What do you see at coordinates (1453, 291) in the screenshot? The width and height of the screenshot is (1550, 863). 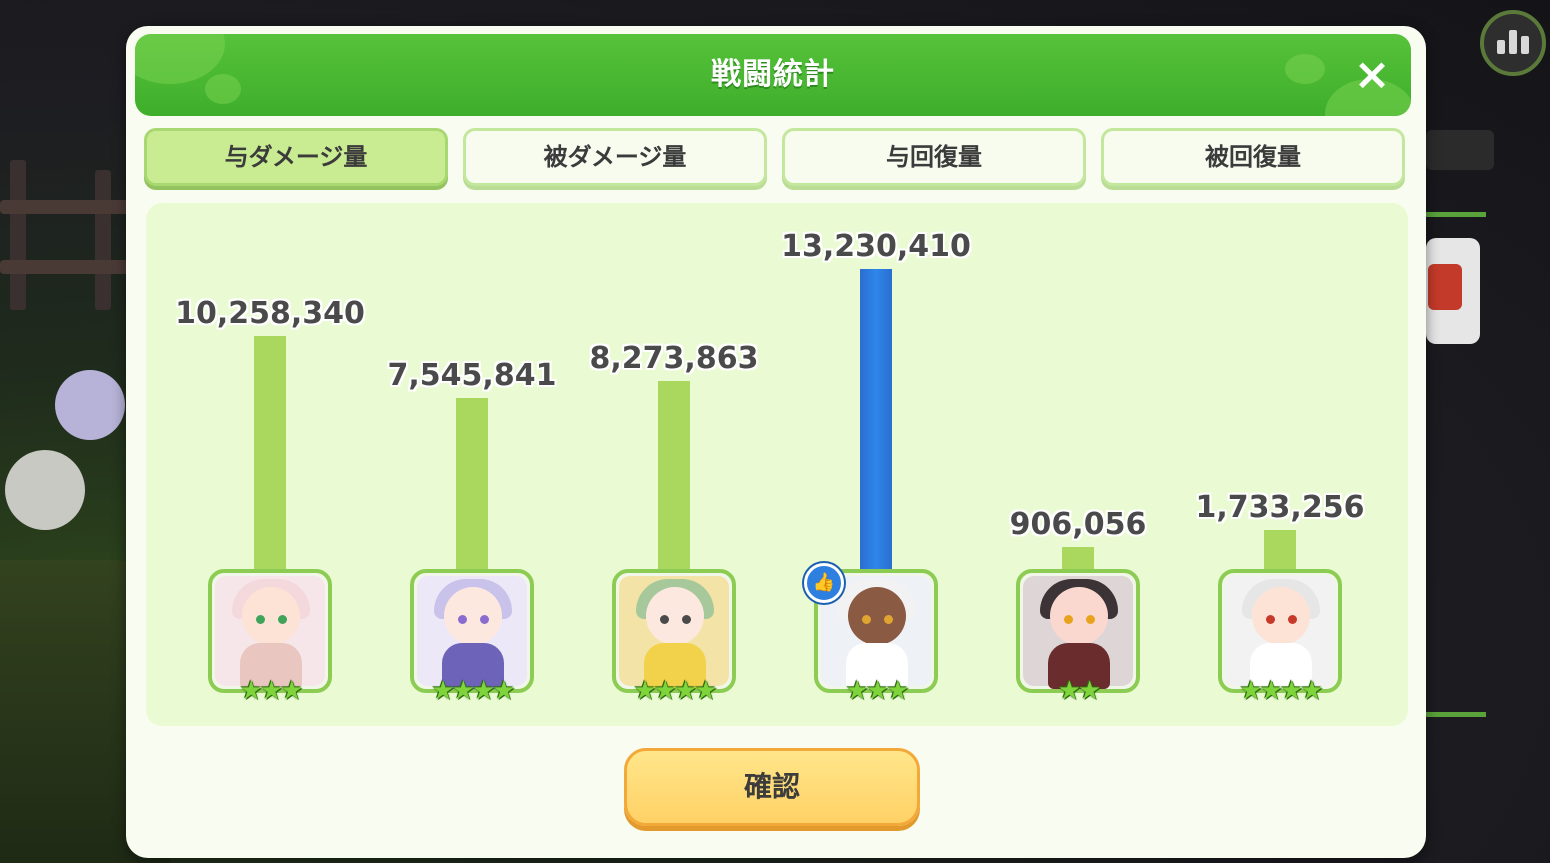 I see `background-card` at bounding box center [1453, 291].